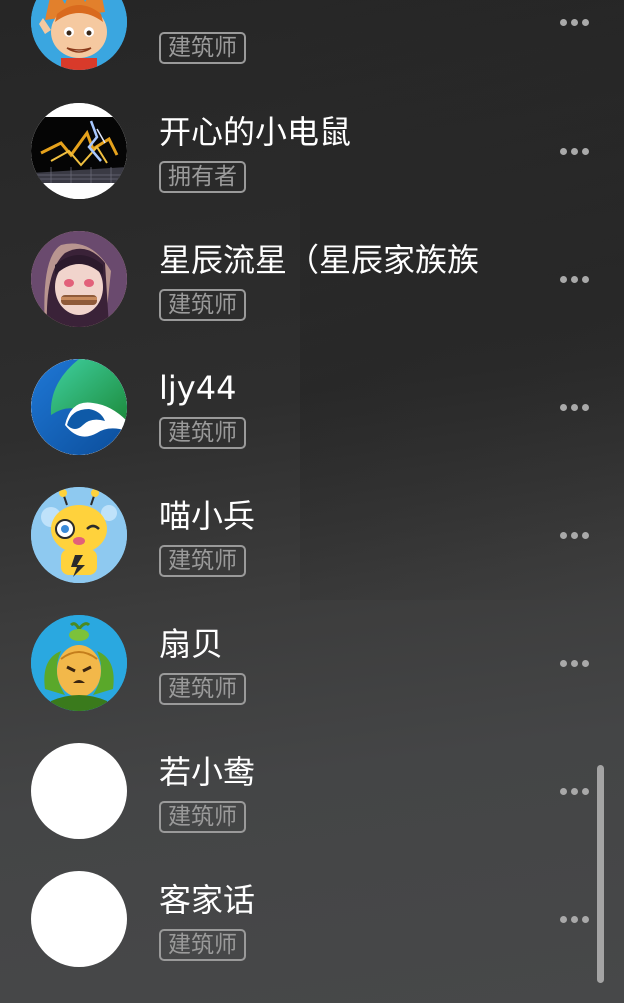  What do you see at coordinates (295, 51) in the screenshot?
I see `member-row: 建筑师` at bounding box center [295, 51].